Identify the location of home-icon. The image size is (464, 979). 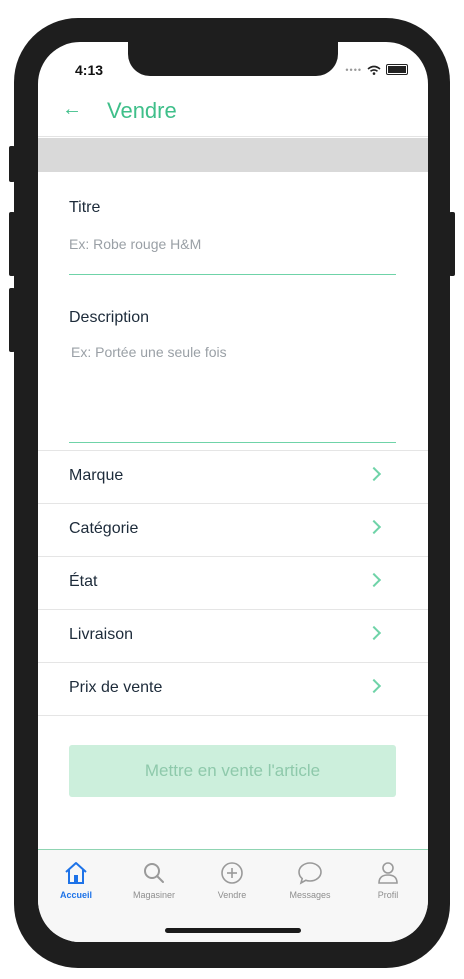
(76, 873).